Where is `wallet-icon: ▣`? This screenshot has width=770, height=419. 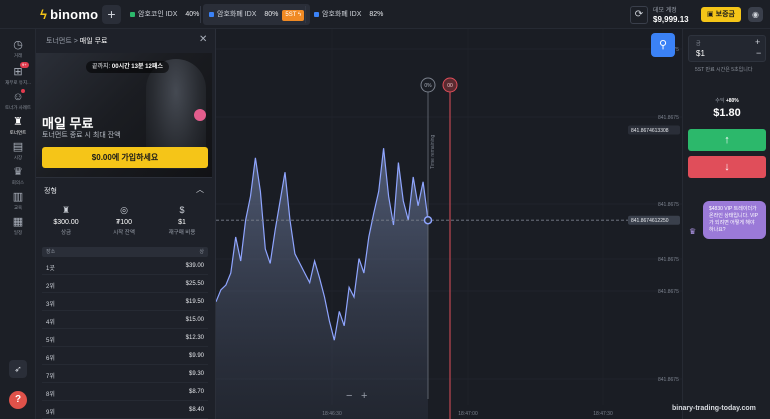
wallet-icon: ▣ is located at coordinates (710, 14).